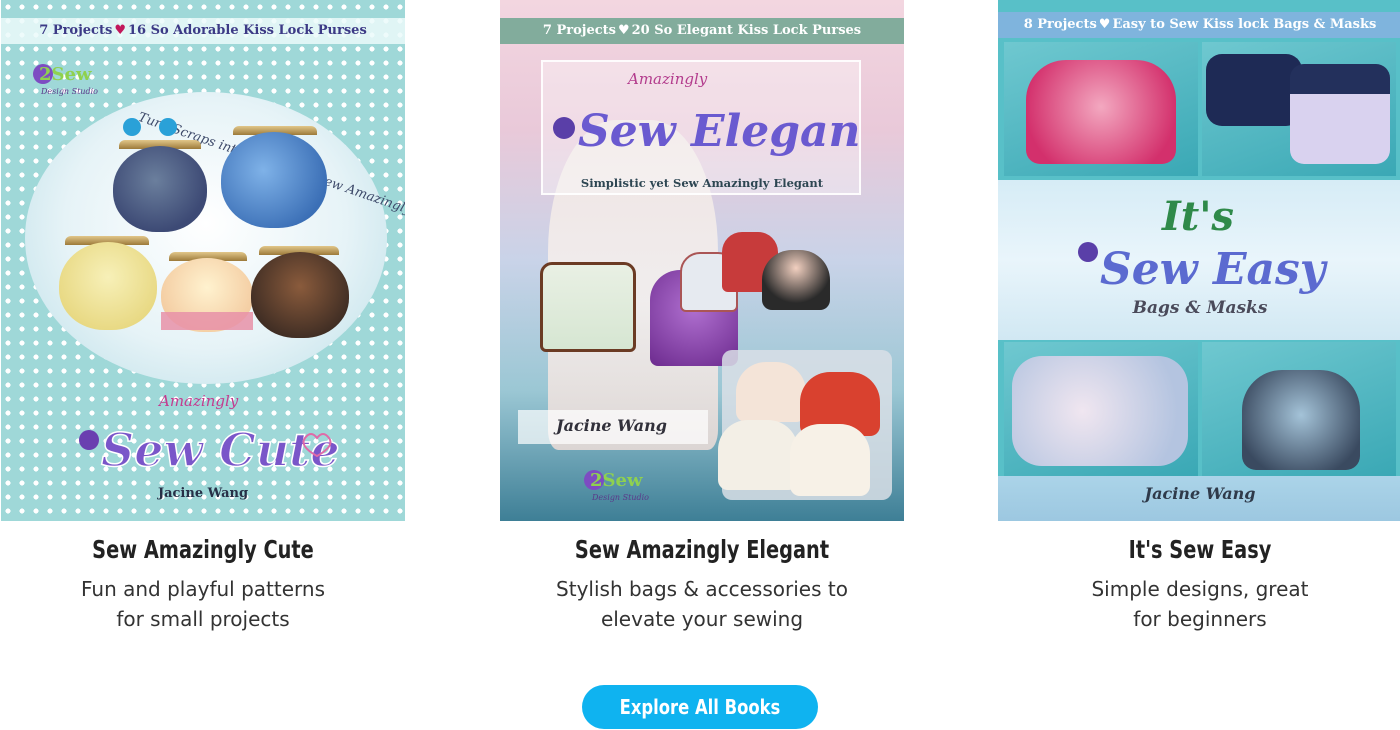 The image size is (1400, 730). I want to click on book-title: Sew Amazingly Elegant, so click(701, 549).